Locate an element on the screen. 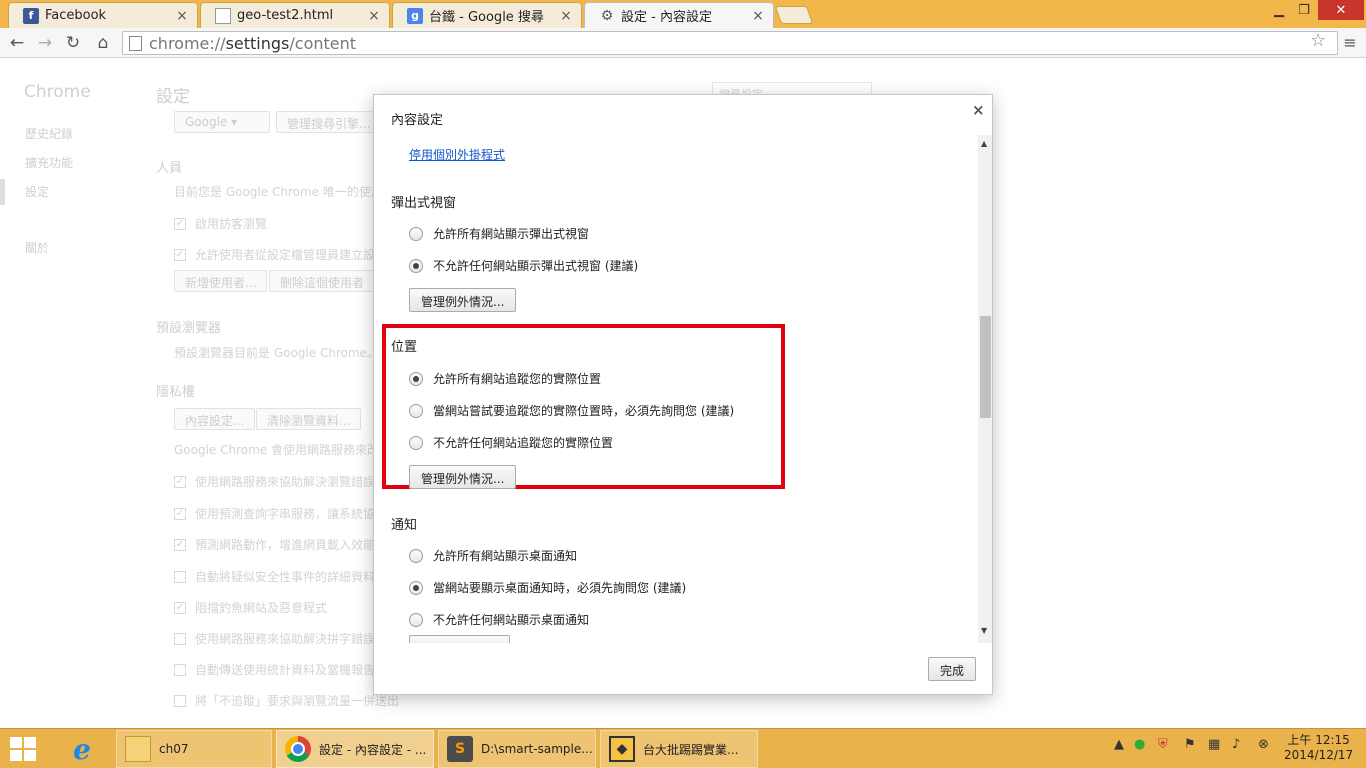 This screenshot has width=1366, height=768. address-url: chrome://settings/content is located at coordinates (253, 43).